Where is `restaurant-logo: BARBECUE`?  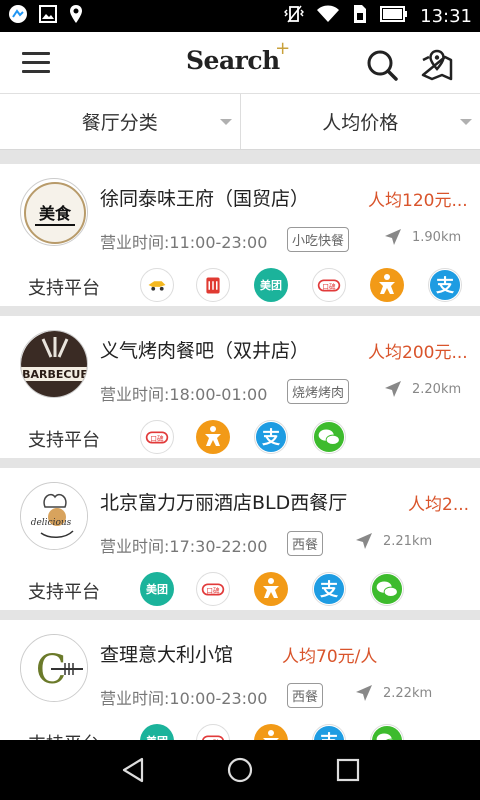
restaurant-logo: BARBECUE is located at coordinates (54, 364).